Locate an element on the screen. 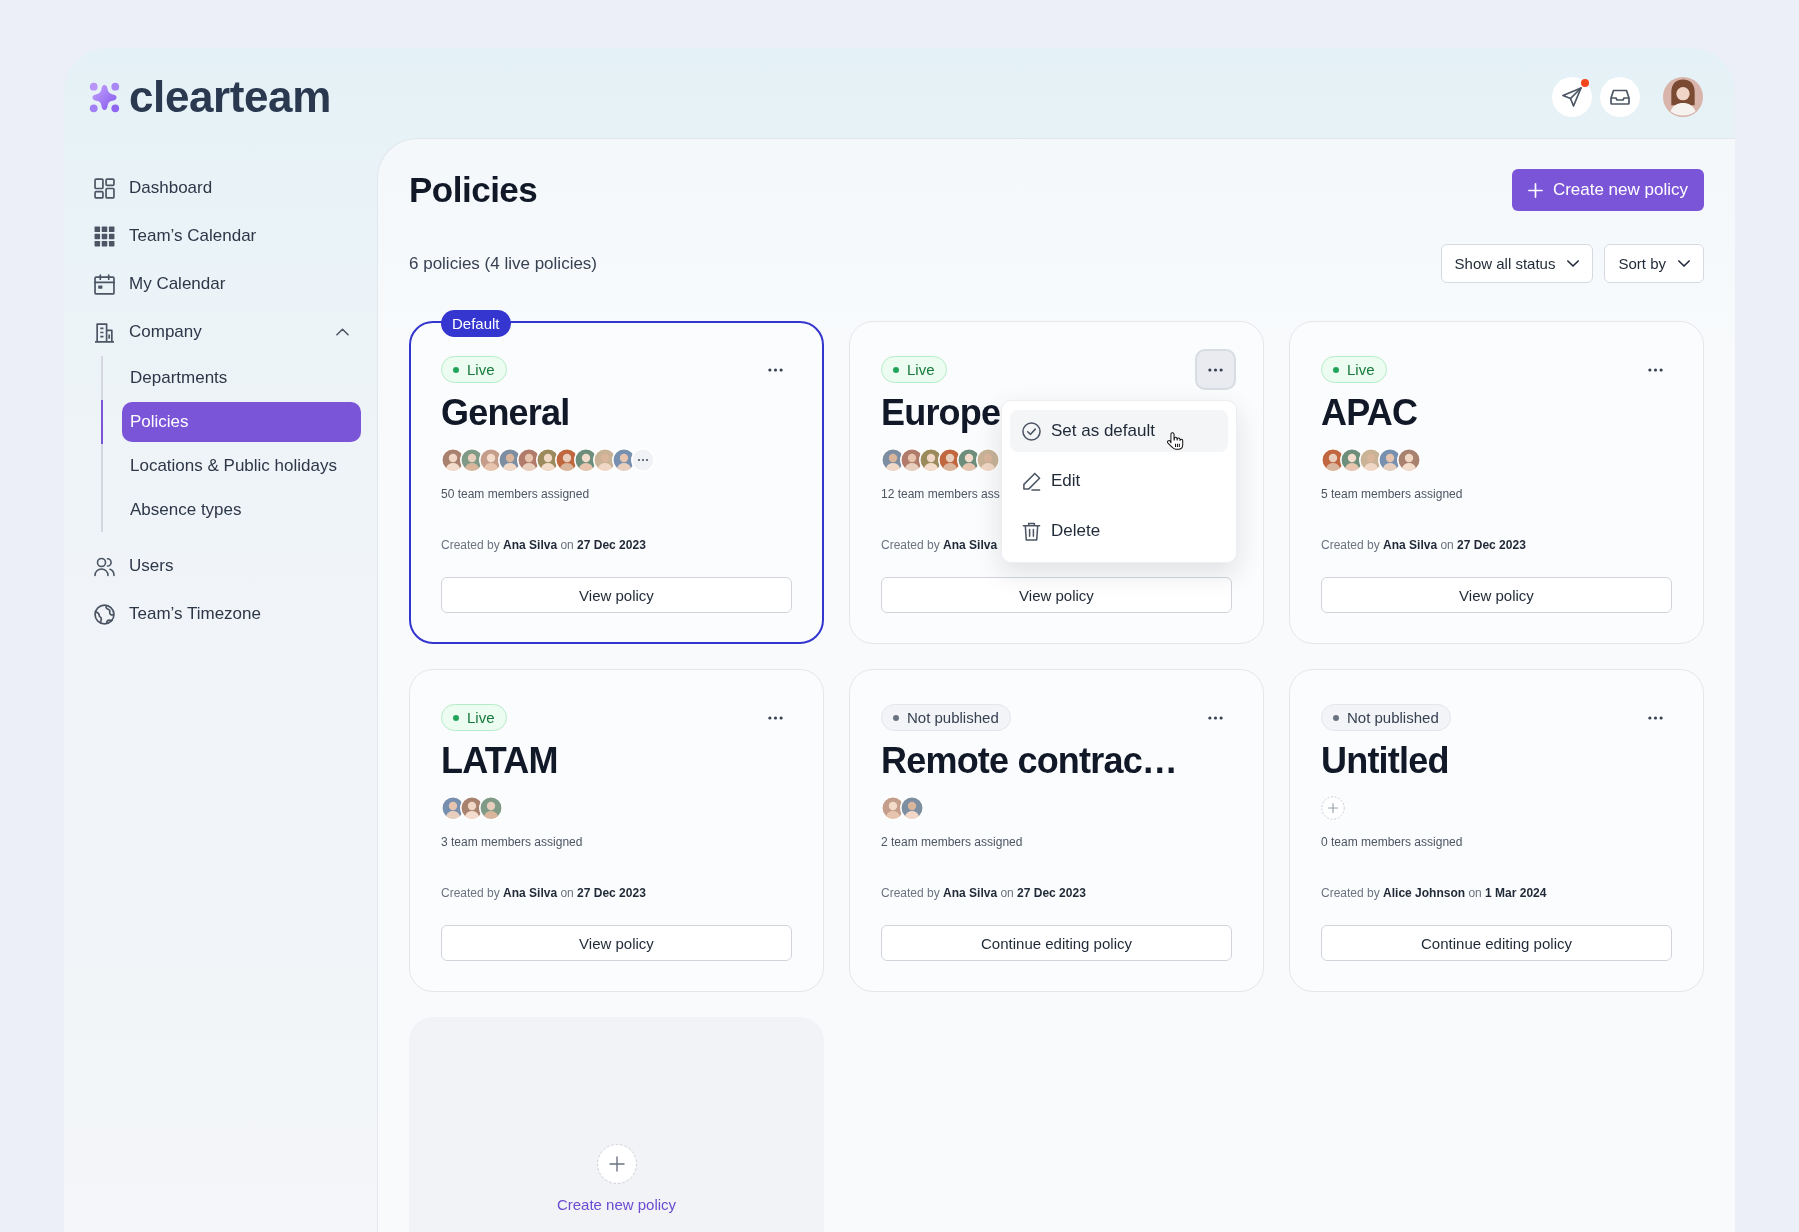 This screenshot has width=1799, height=1232. more-button is located at coordinates (1215, 369).